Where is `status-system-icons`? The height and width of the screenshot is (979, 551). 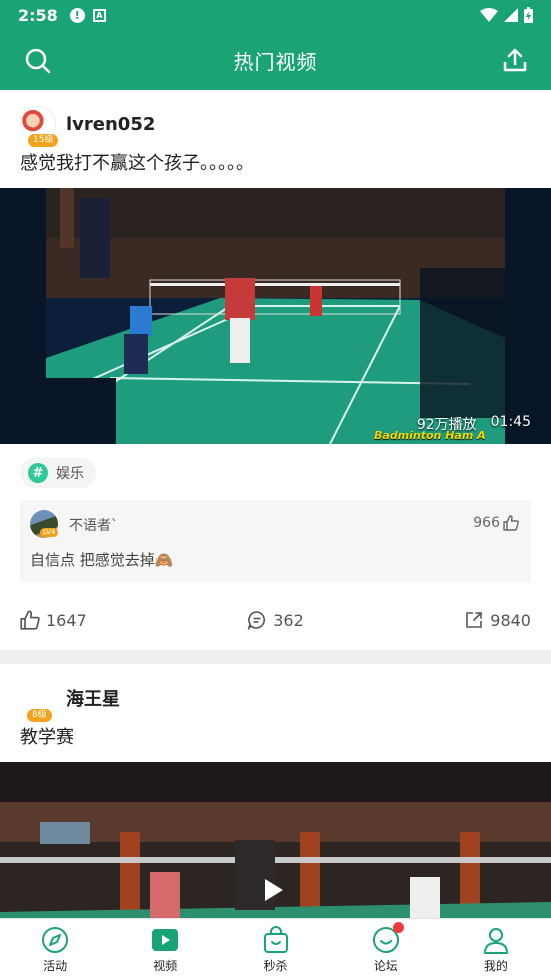 status-system-icons is located at coordinates (506, 15).